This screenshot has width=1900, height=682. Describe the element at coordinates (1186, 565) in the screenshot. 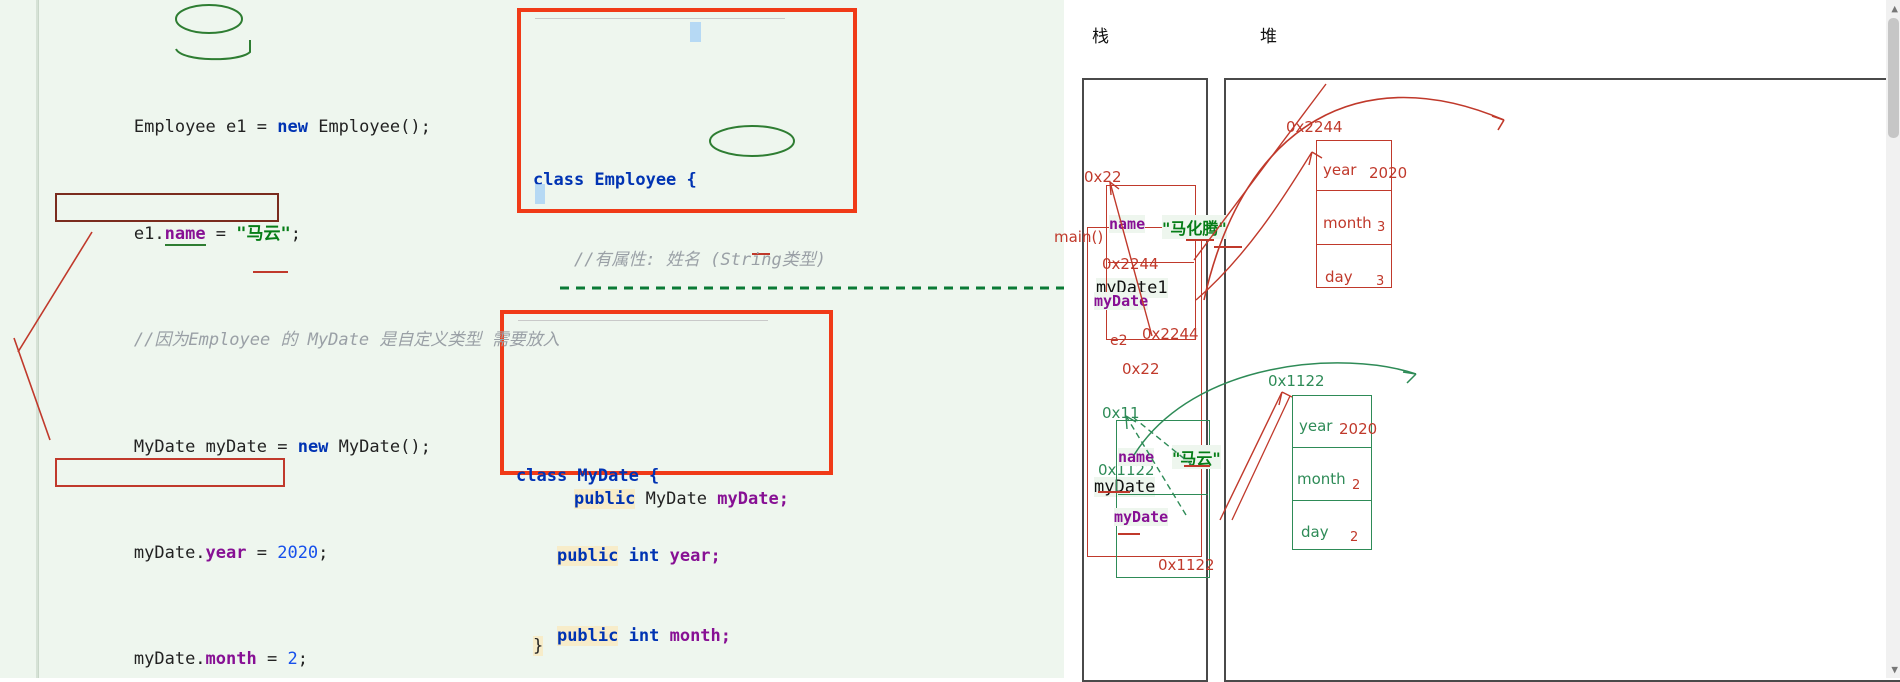

I see `heap-obj-1-field-1-value: 0x1122` at that location.